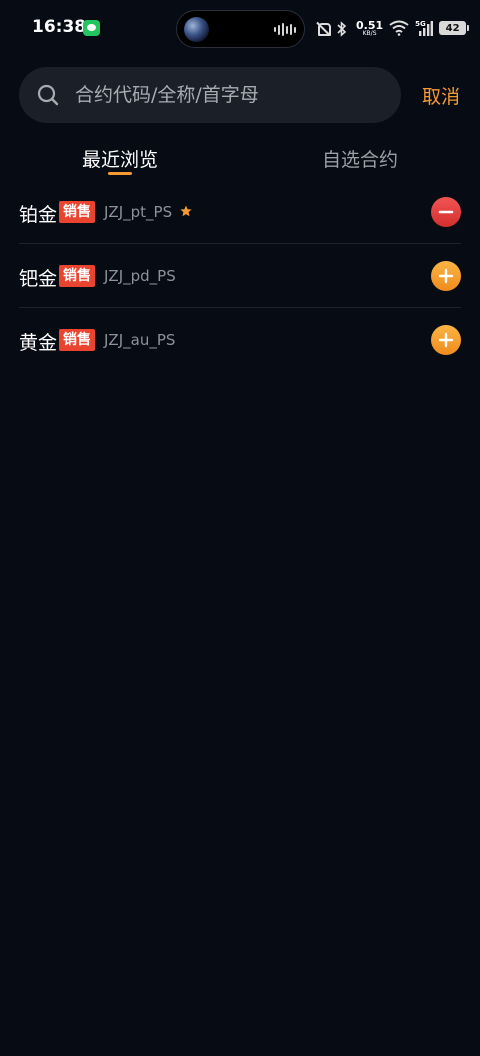 The height and width of the screenshot is (1056, 480). I want to click on status-time: 16:38, so click(59, 27).